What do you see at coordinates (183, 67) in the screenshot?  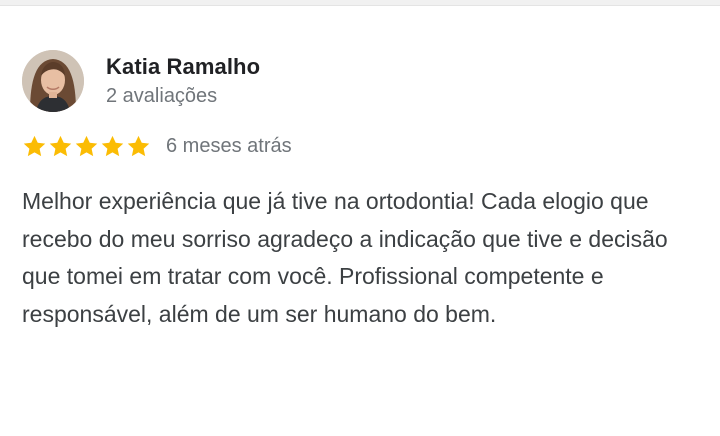 I see `author-name: Katia Ramalho` at bounding box center [183, 67].